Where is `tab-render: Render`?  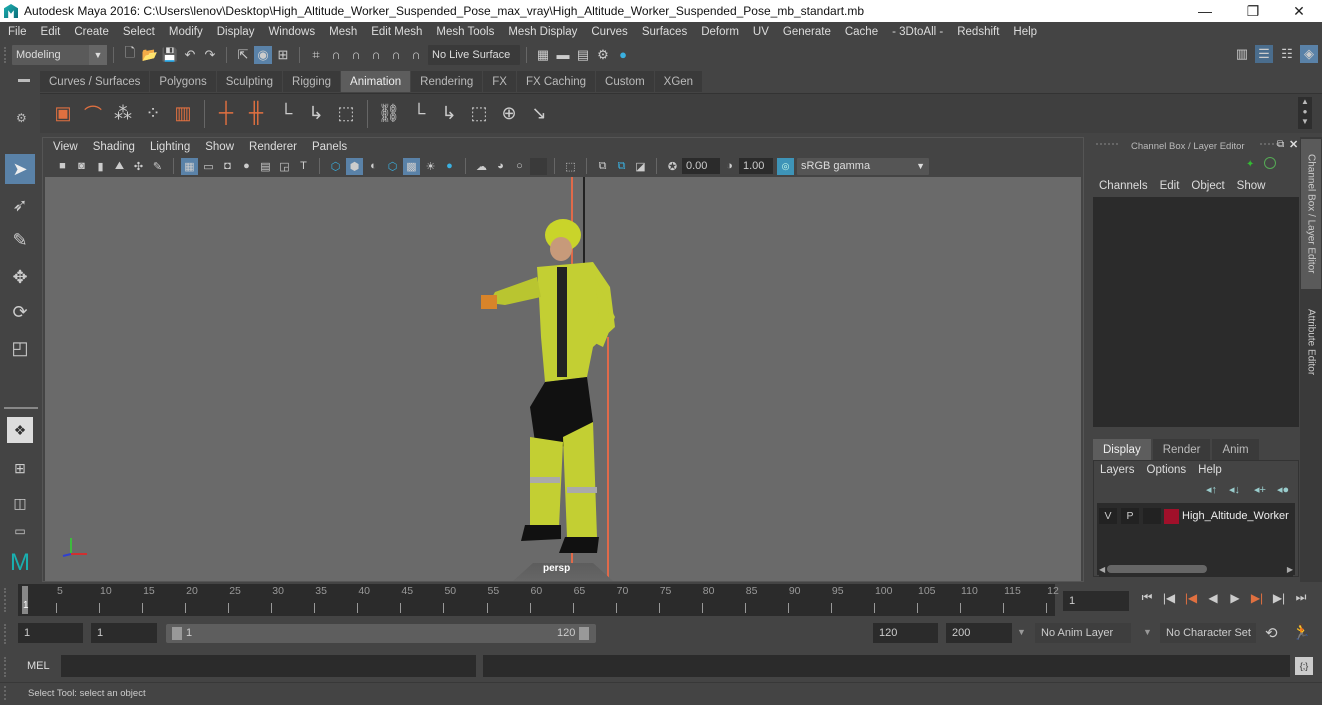
tab-render: Render is located at coordinates (1181, 450).